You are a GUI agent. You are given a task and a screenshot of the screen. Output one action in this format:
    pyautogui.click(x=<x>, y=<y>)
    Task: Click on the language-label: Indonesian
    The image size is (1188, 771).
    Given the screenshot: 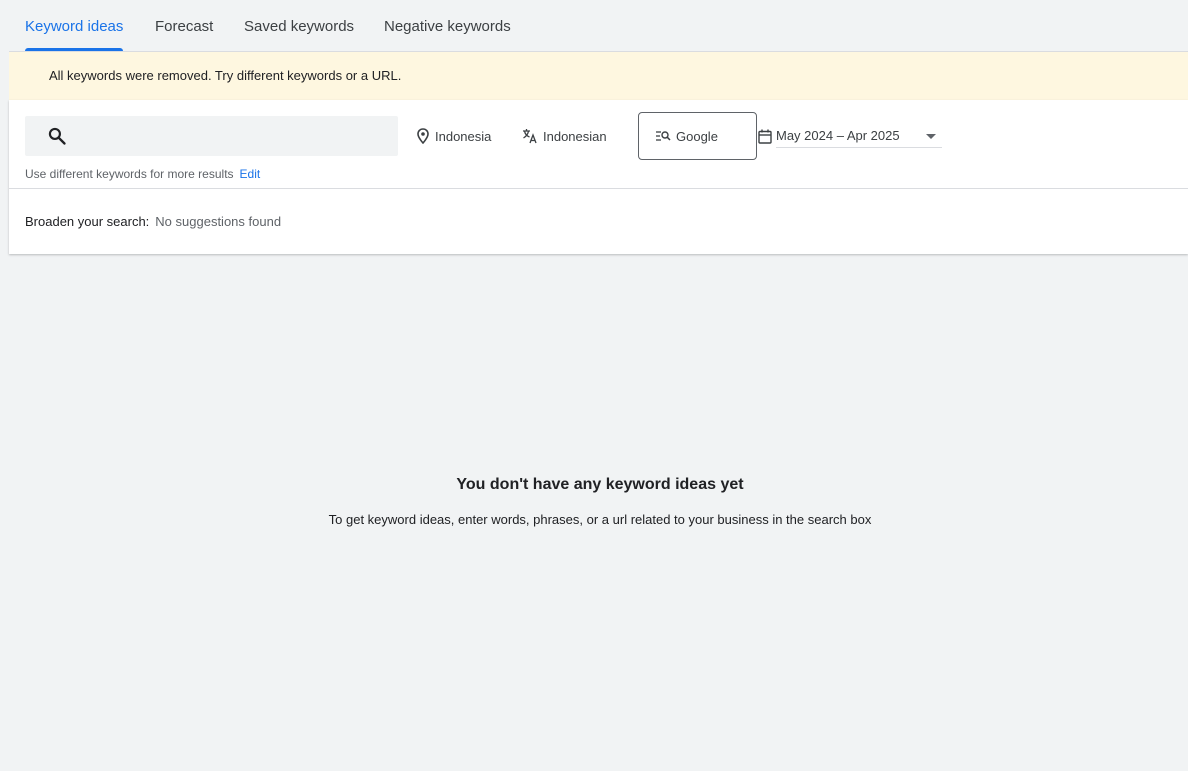 What is the action you would take?
    pyautogui.click(x=575, y=136)
    